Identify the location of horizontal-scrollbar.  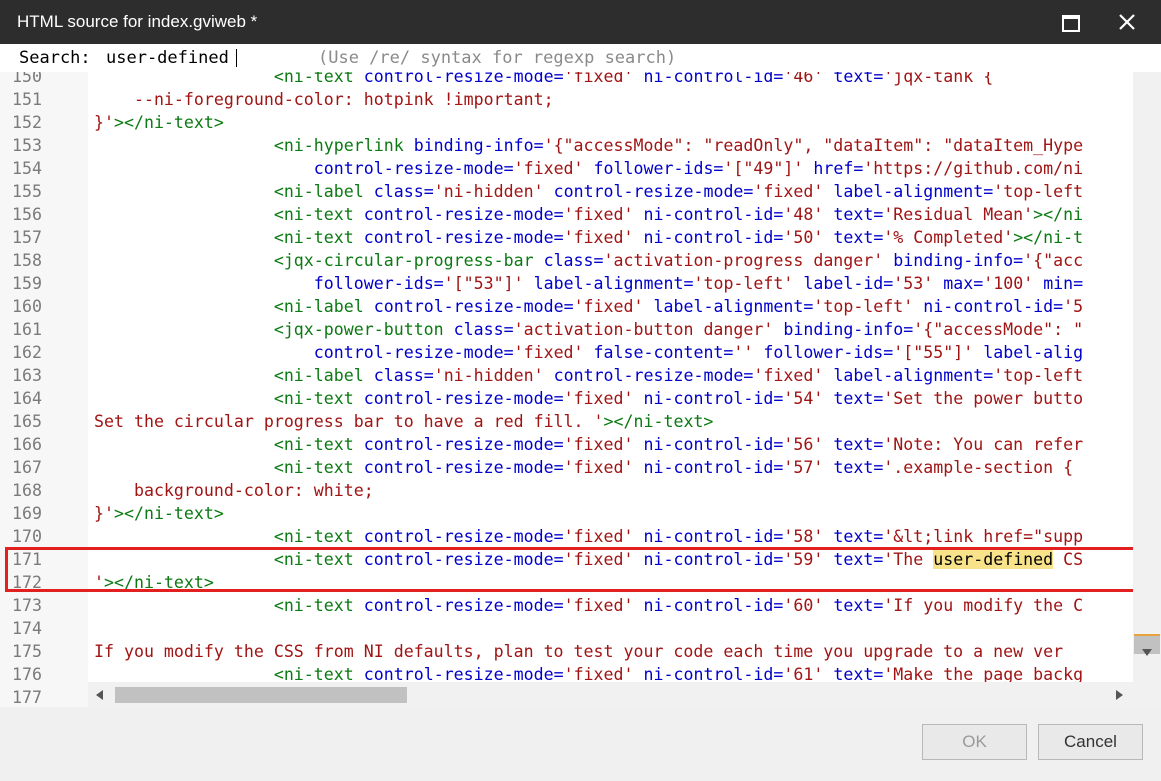
(610, 694).